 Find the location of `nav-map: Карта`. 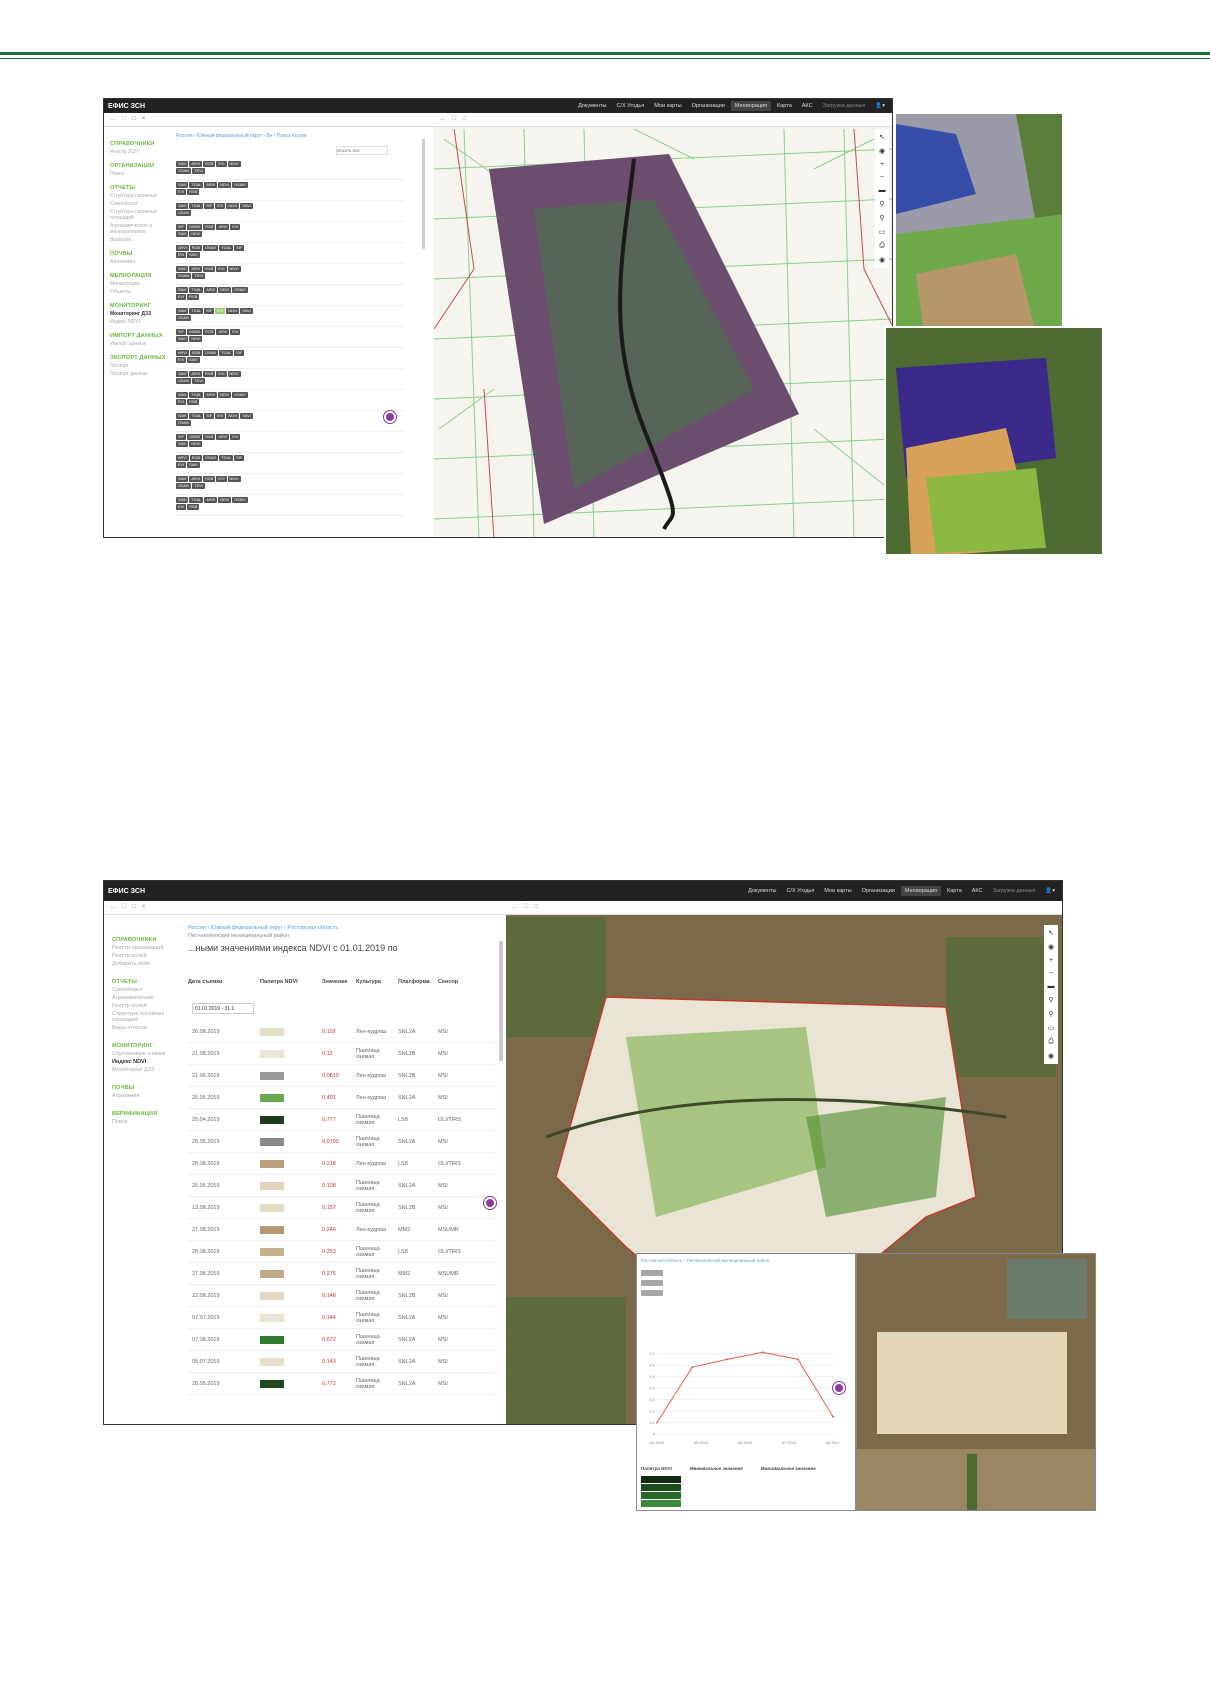

nav-map: Карта is located at coordinates (954, 891).